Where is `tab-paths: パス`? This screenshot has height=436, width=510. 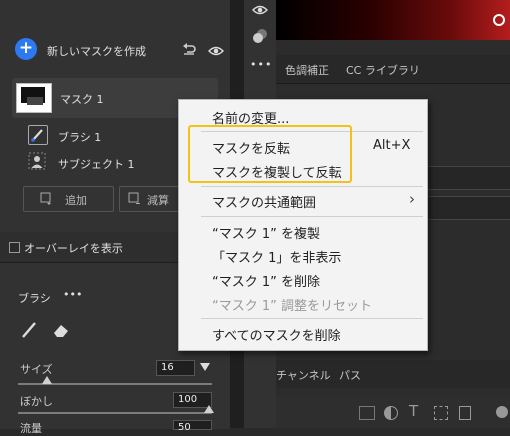
tab-paths: パス is located at coordinates (350, 375).